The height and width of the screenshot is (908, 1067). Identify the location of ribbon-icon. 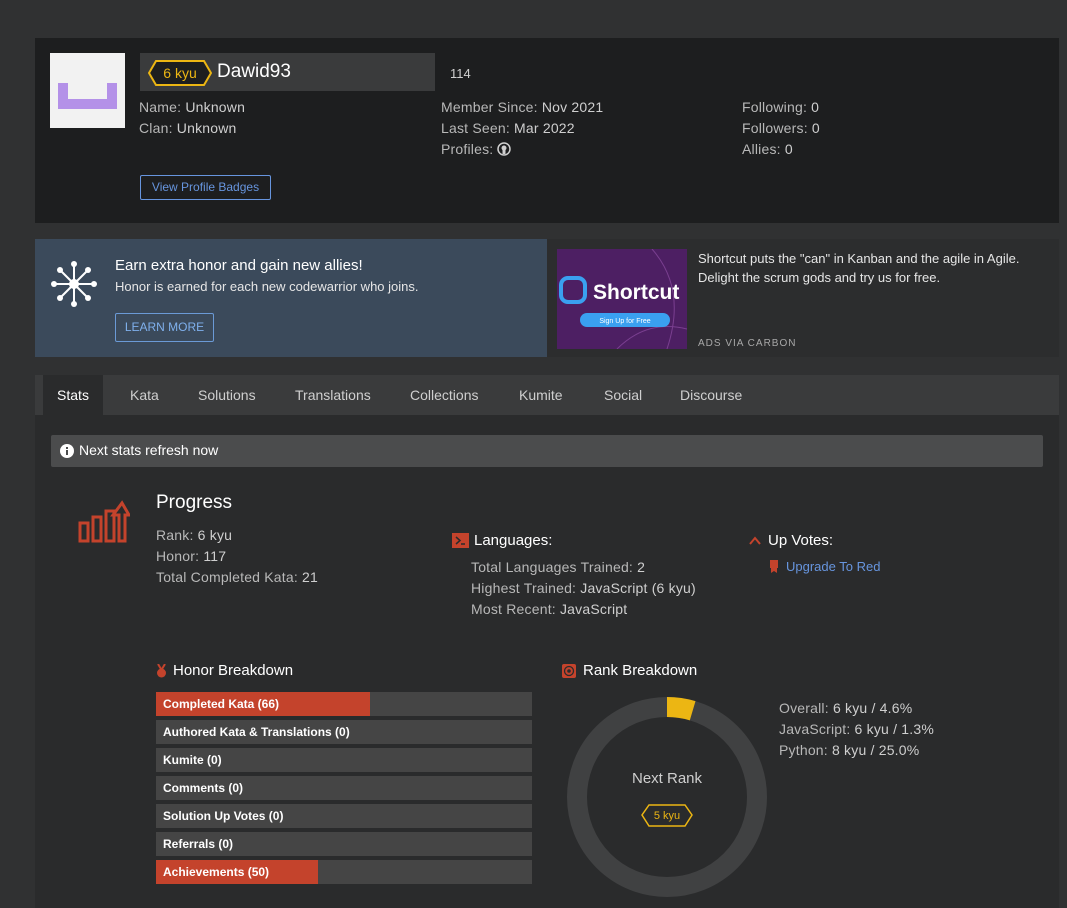
(774, 566).